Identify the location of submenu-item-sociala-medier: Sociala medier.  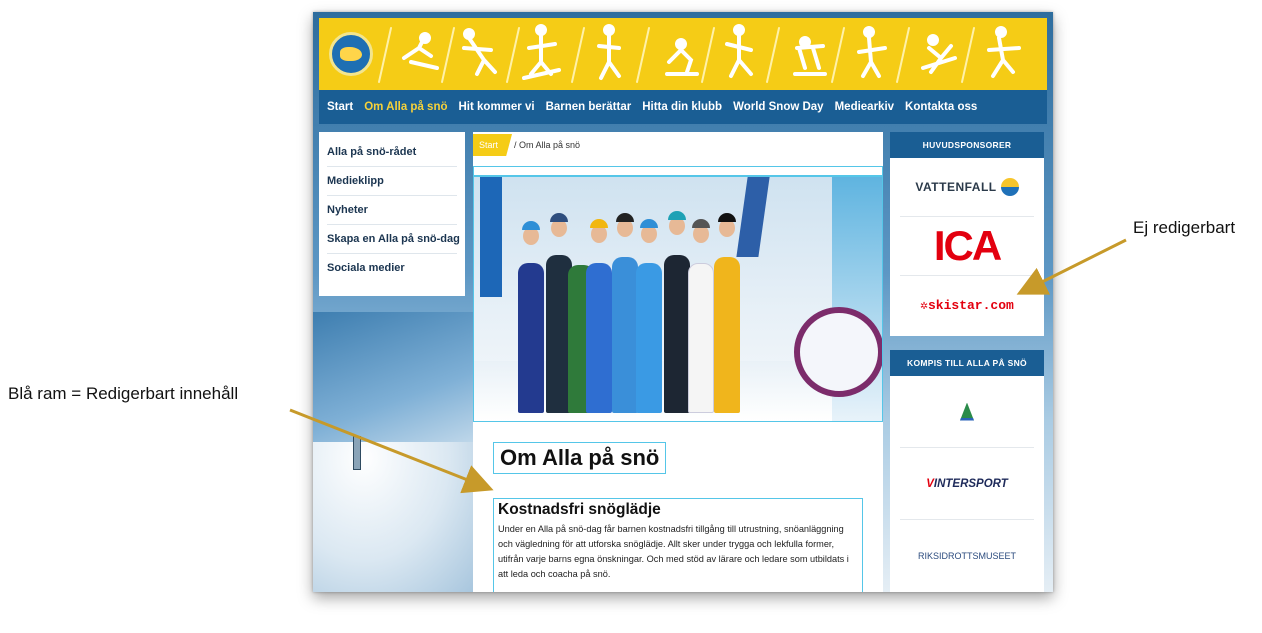
(392, 268).